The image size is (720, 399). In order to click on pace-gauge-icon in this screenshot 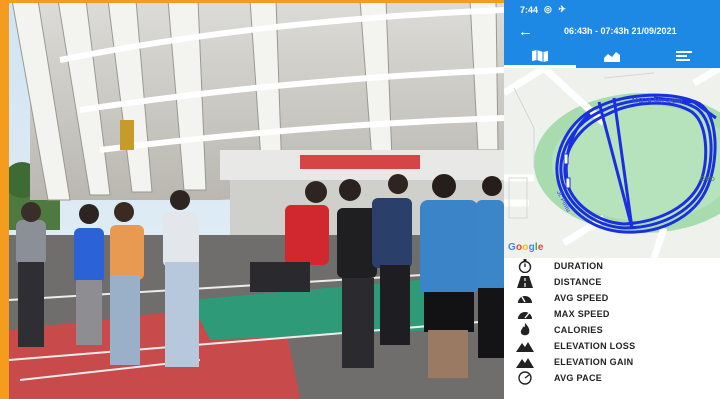, I will do `click(525, 378)`.